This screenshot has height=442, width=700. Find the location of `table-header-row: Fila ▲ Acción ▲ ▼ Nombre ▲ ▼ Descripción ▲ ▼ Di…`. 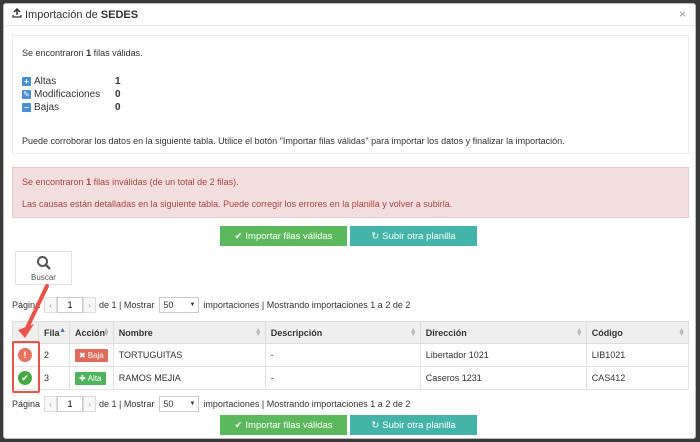

table-header-row: Fila ▲ Acción ▲ ▼ Nombre ▲ ▼ Descripción ▲ ▼ Di… is located at coordinates (351, 332).